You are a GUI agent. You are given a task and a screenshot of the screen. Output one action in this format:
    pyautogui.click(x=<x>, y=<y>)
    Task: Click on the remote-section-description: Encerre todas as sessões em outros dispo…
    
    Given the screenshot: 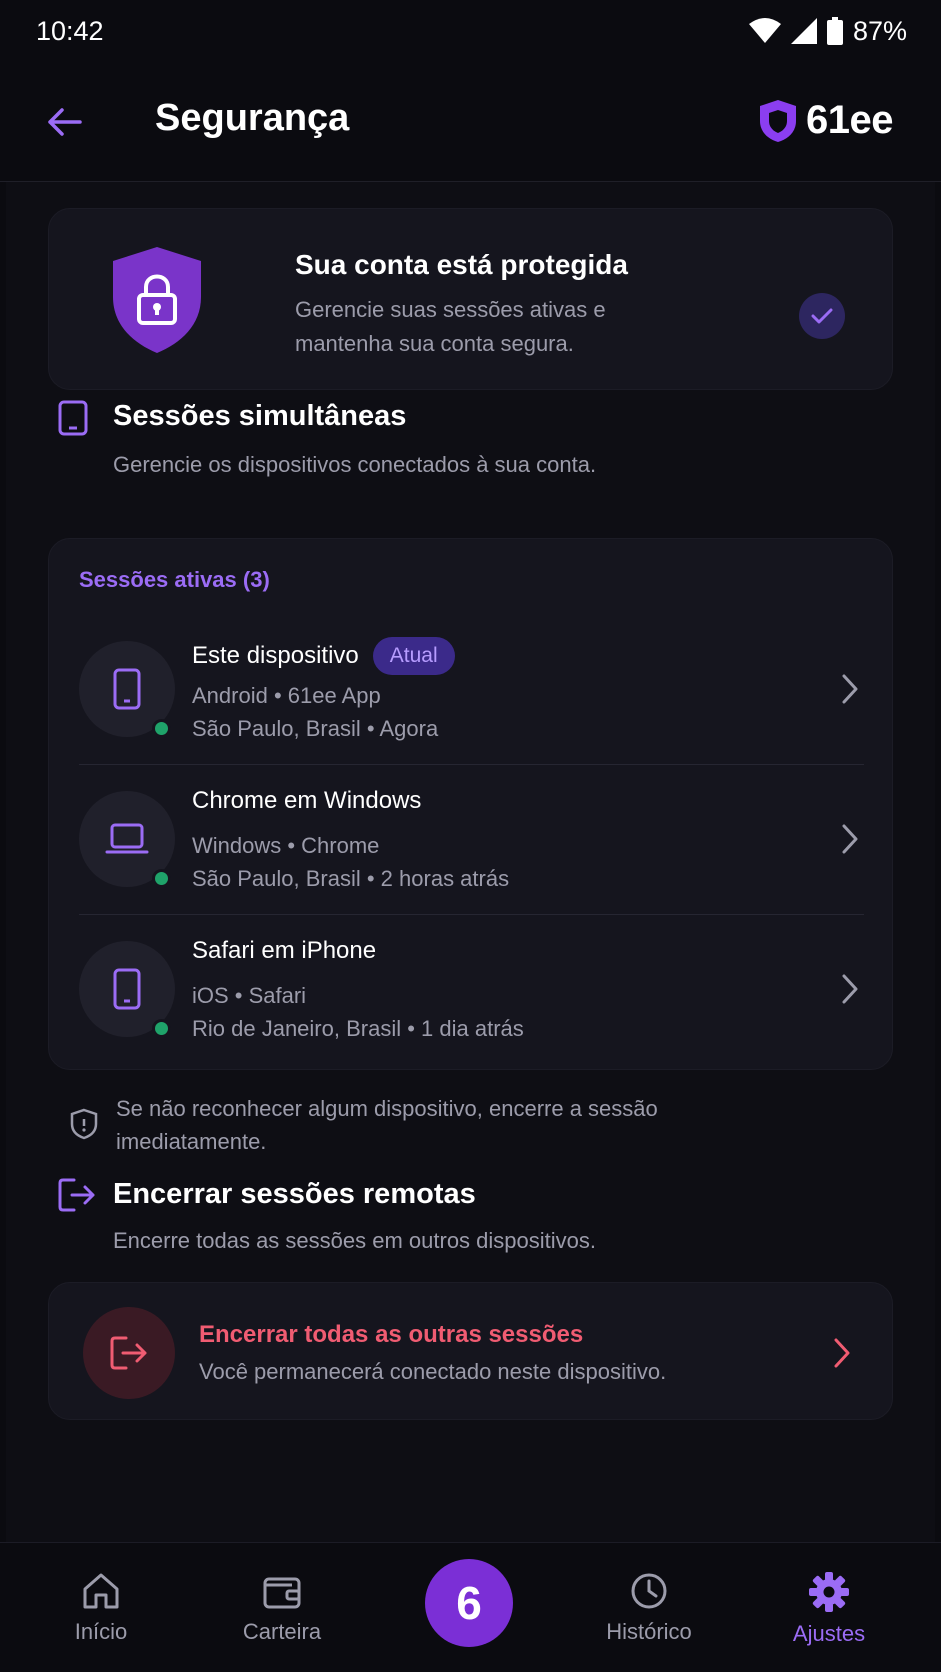 What is the action you would take?
    pyautogui.click(x=355, y=1240)
    